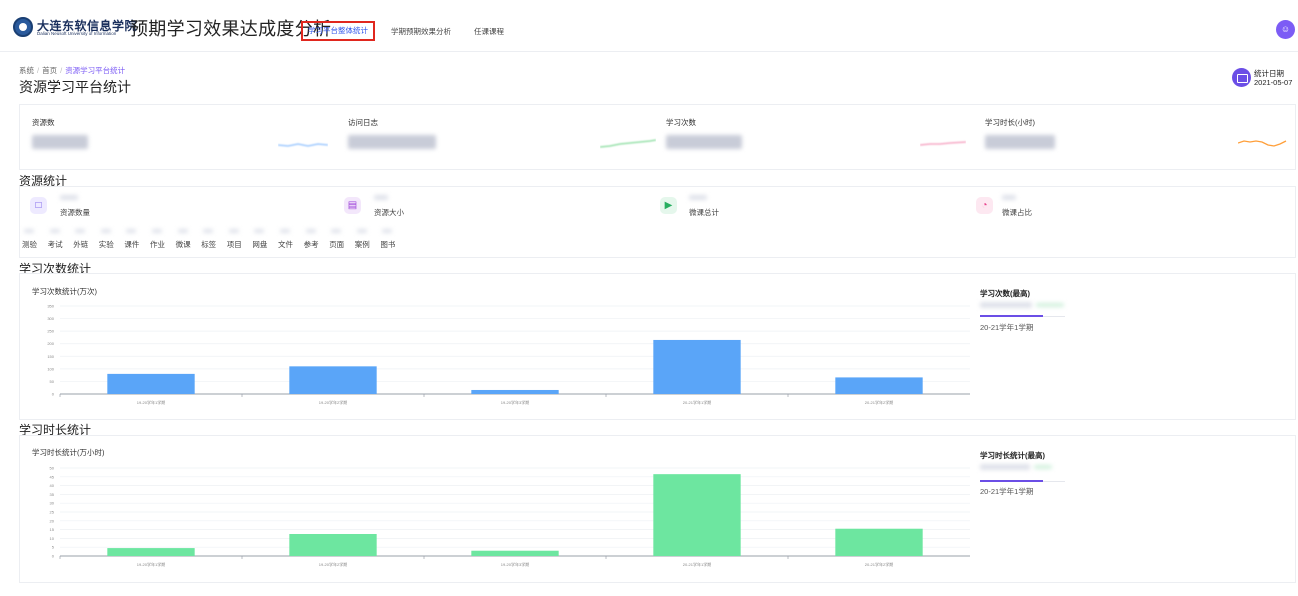  Describe the element at coordinates (879, 402) in the screenshot. I see `x-tick-label: 20-21学年2学期` at that location.